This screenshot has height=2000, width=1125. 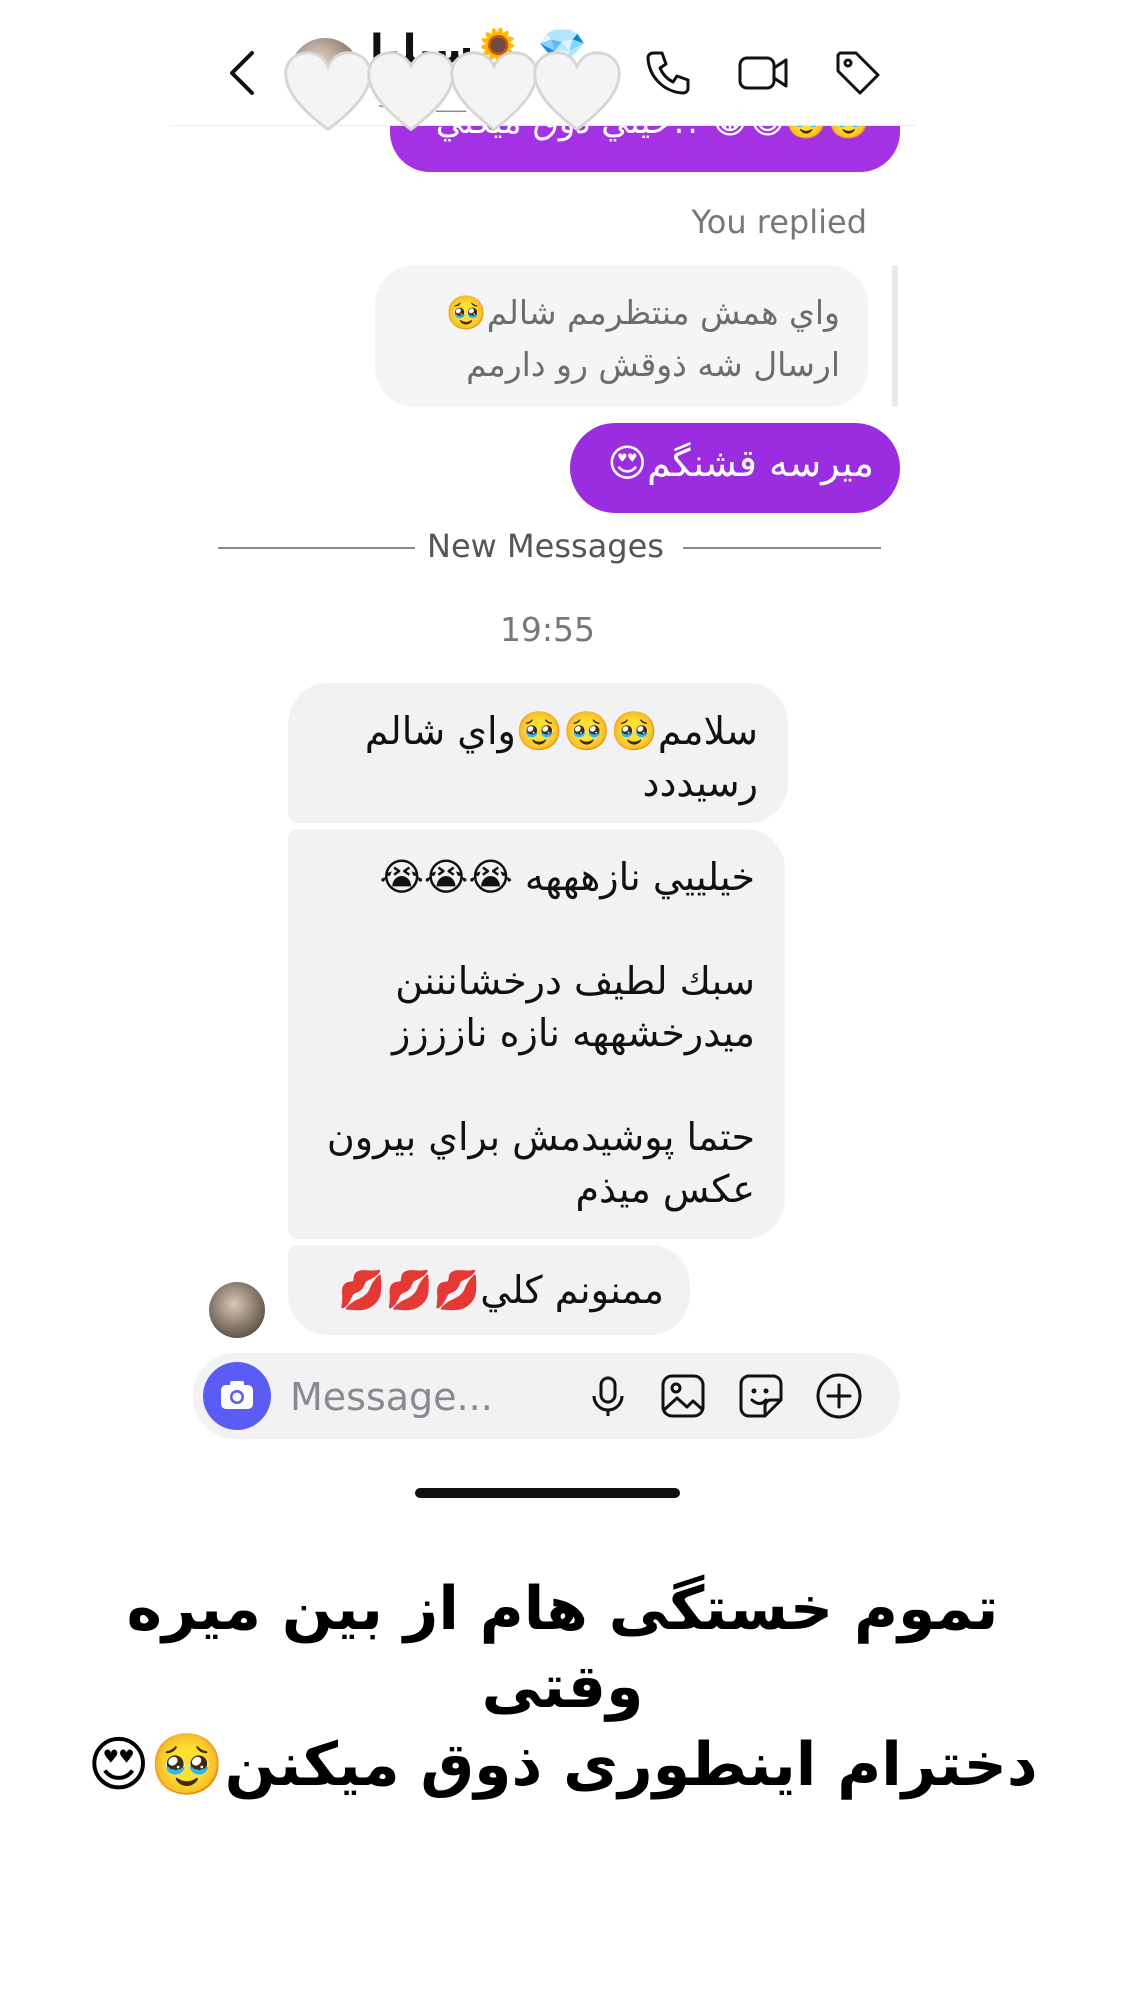 I want to click on tag-icon, so click(x=858, y=73).